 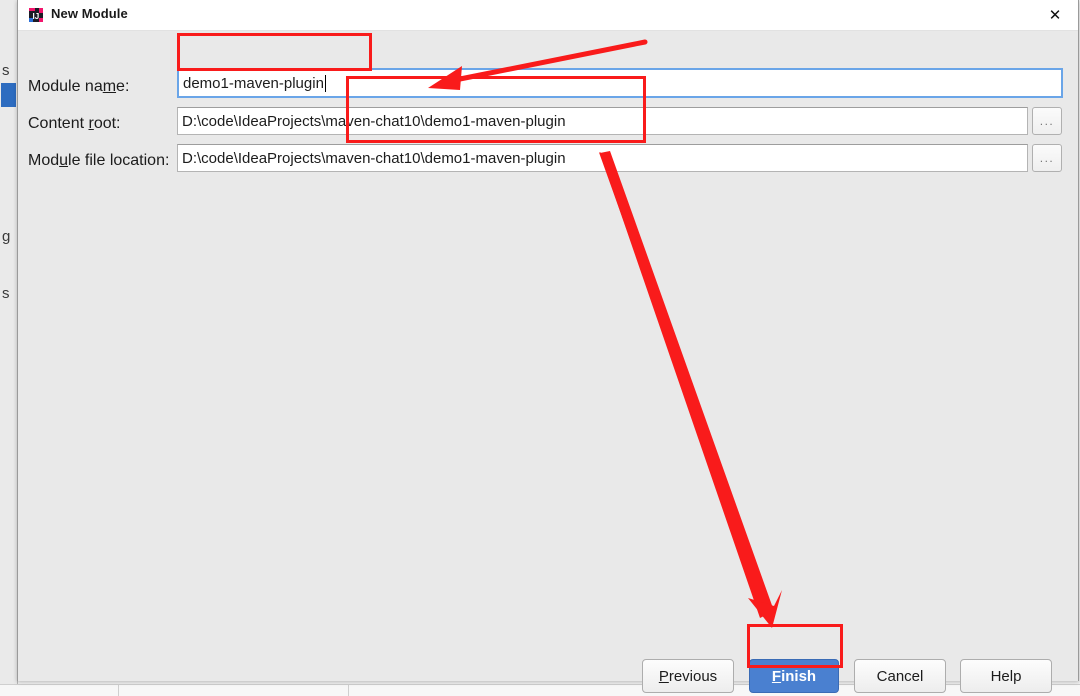 What do you see at coordinates (548, 15) in the screenshot?
I see `dialog-titlebar: IJ New Module ✕` at bounding box center [548, 15].